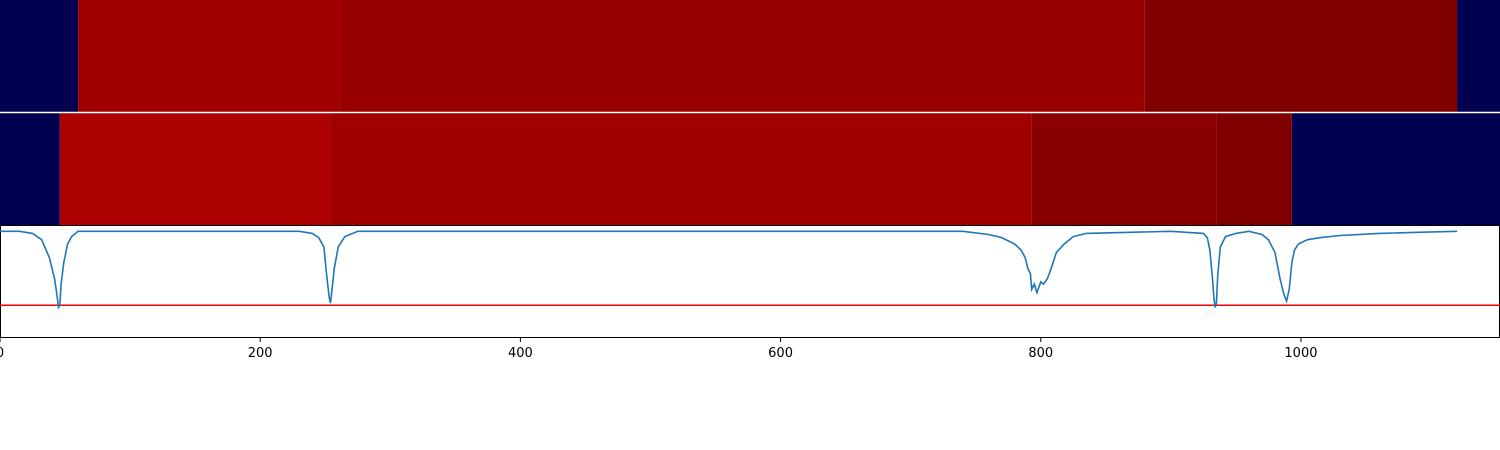 The height and width of the screenshot is (450, 1500). I want to click on x-tick-label-0: 0, so click(2, 353).